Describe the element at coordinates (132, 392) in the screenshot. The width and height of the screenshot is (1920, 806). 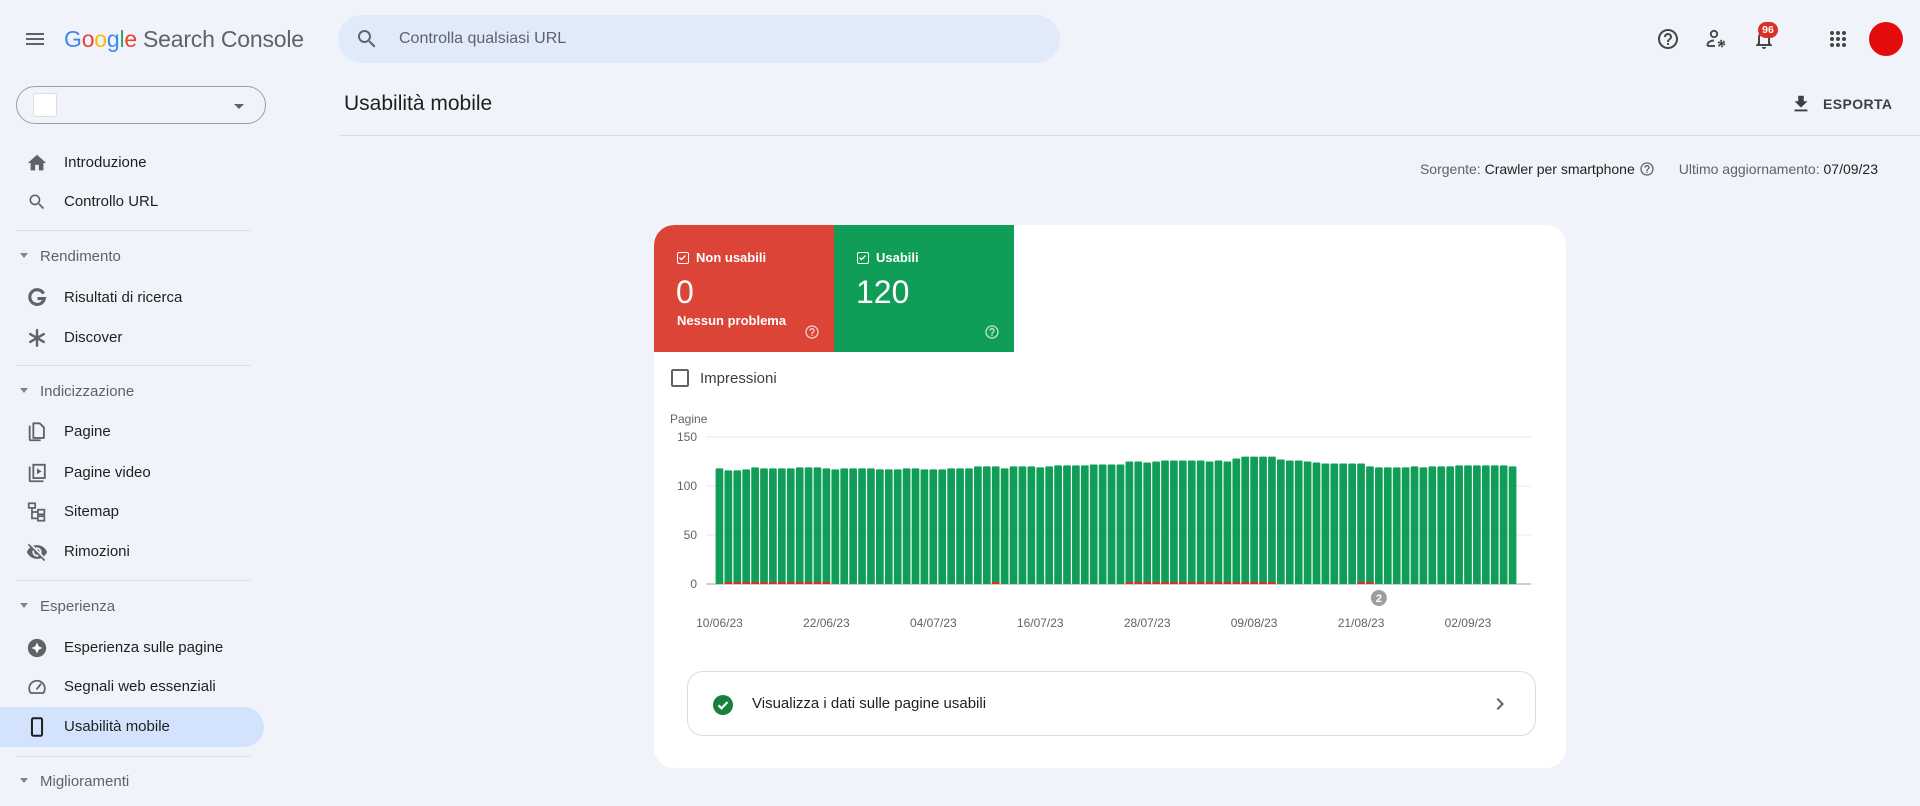
I see `sidebar-section-indicizzazione: Indicizzazione` at that location.